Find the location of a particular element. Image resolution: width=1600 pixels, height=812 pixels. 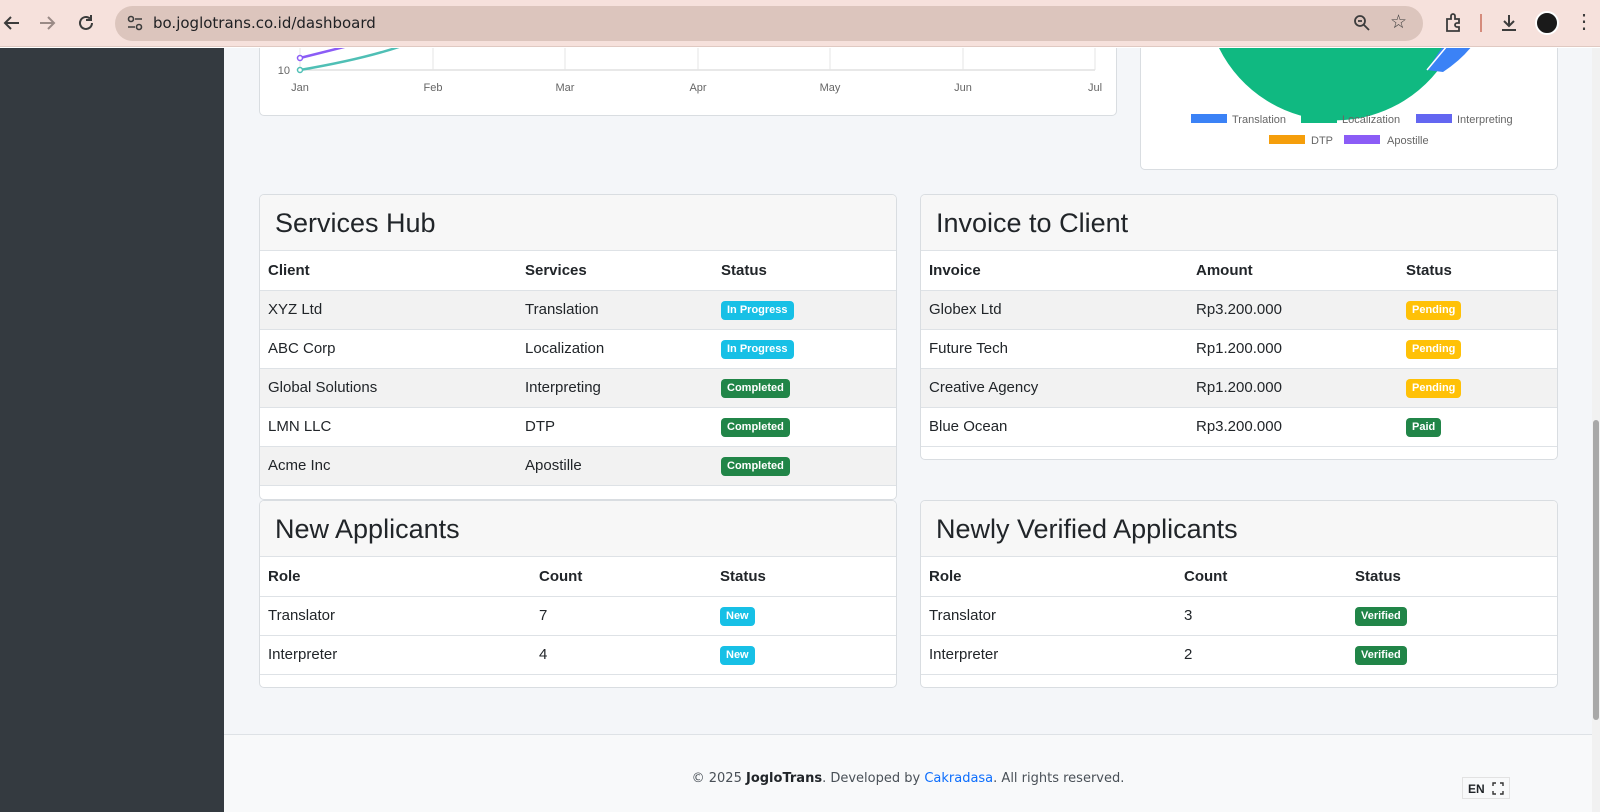

card-title: Services Hub is located at coordinates (355, 223).